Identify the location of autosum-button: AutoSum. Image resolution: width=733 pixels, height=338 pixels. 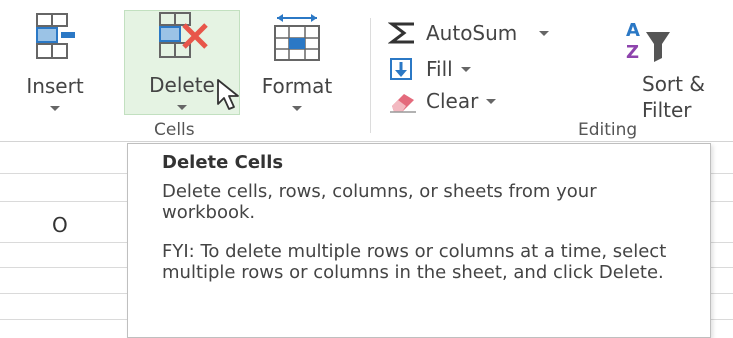
(468, 33).